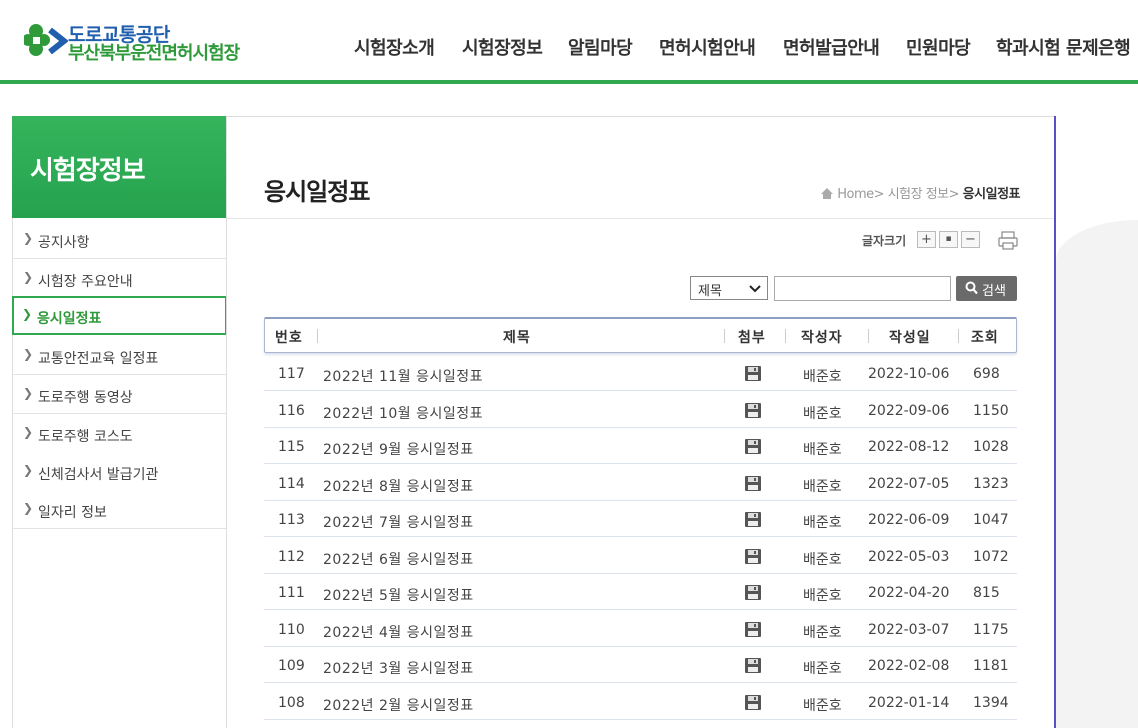 Image resolution: width=1138 pixels, height=728 pixels. I want to click on sidebar-item-label: 일자리 정보, so click(72, 513).